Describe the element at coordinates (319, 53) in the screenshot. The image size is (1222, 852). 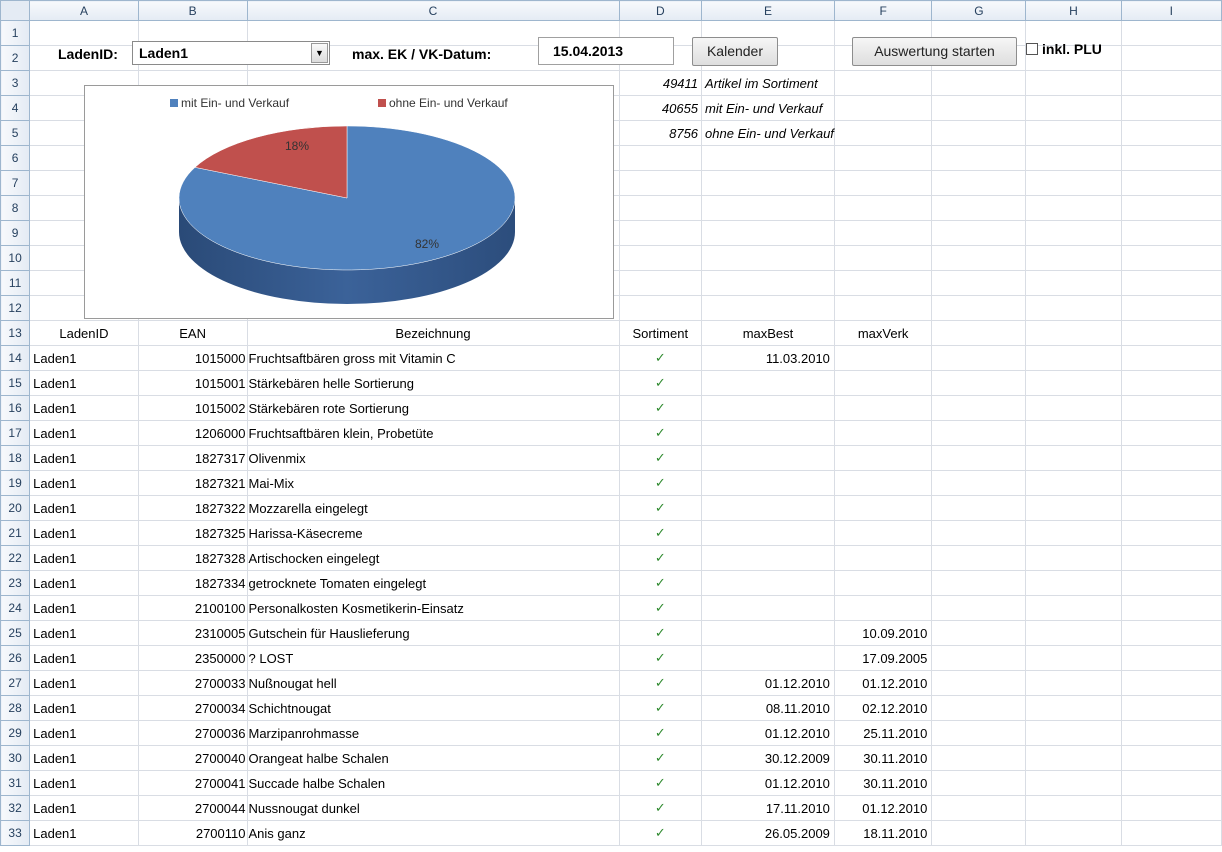
I see `dropdown-arrow-icon: ▼` at that location.